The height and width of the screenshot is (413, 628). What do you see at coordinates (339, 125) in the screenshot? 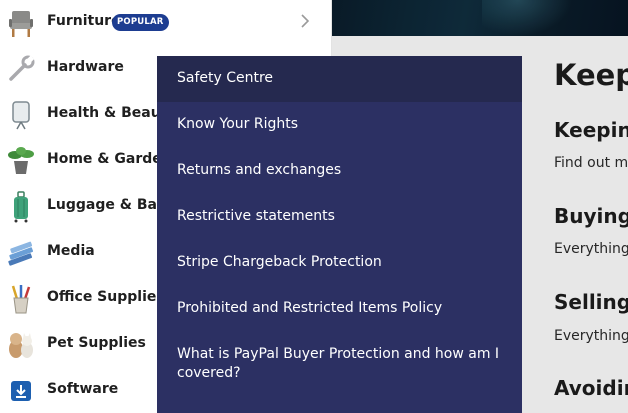
I see `flyout-item-know-your-rights: Know Your Rights` at bounding box center [339, 125].